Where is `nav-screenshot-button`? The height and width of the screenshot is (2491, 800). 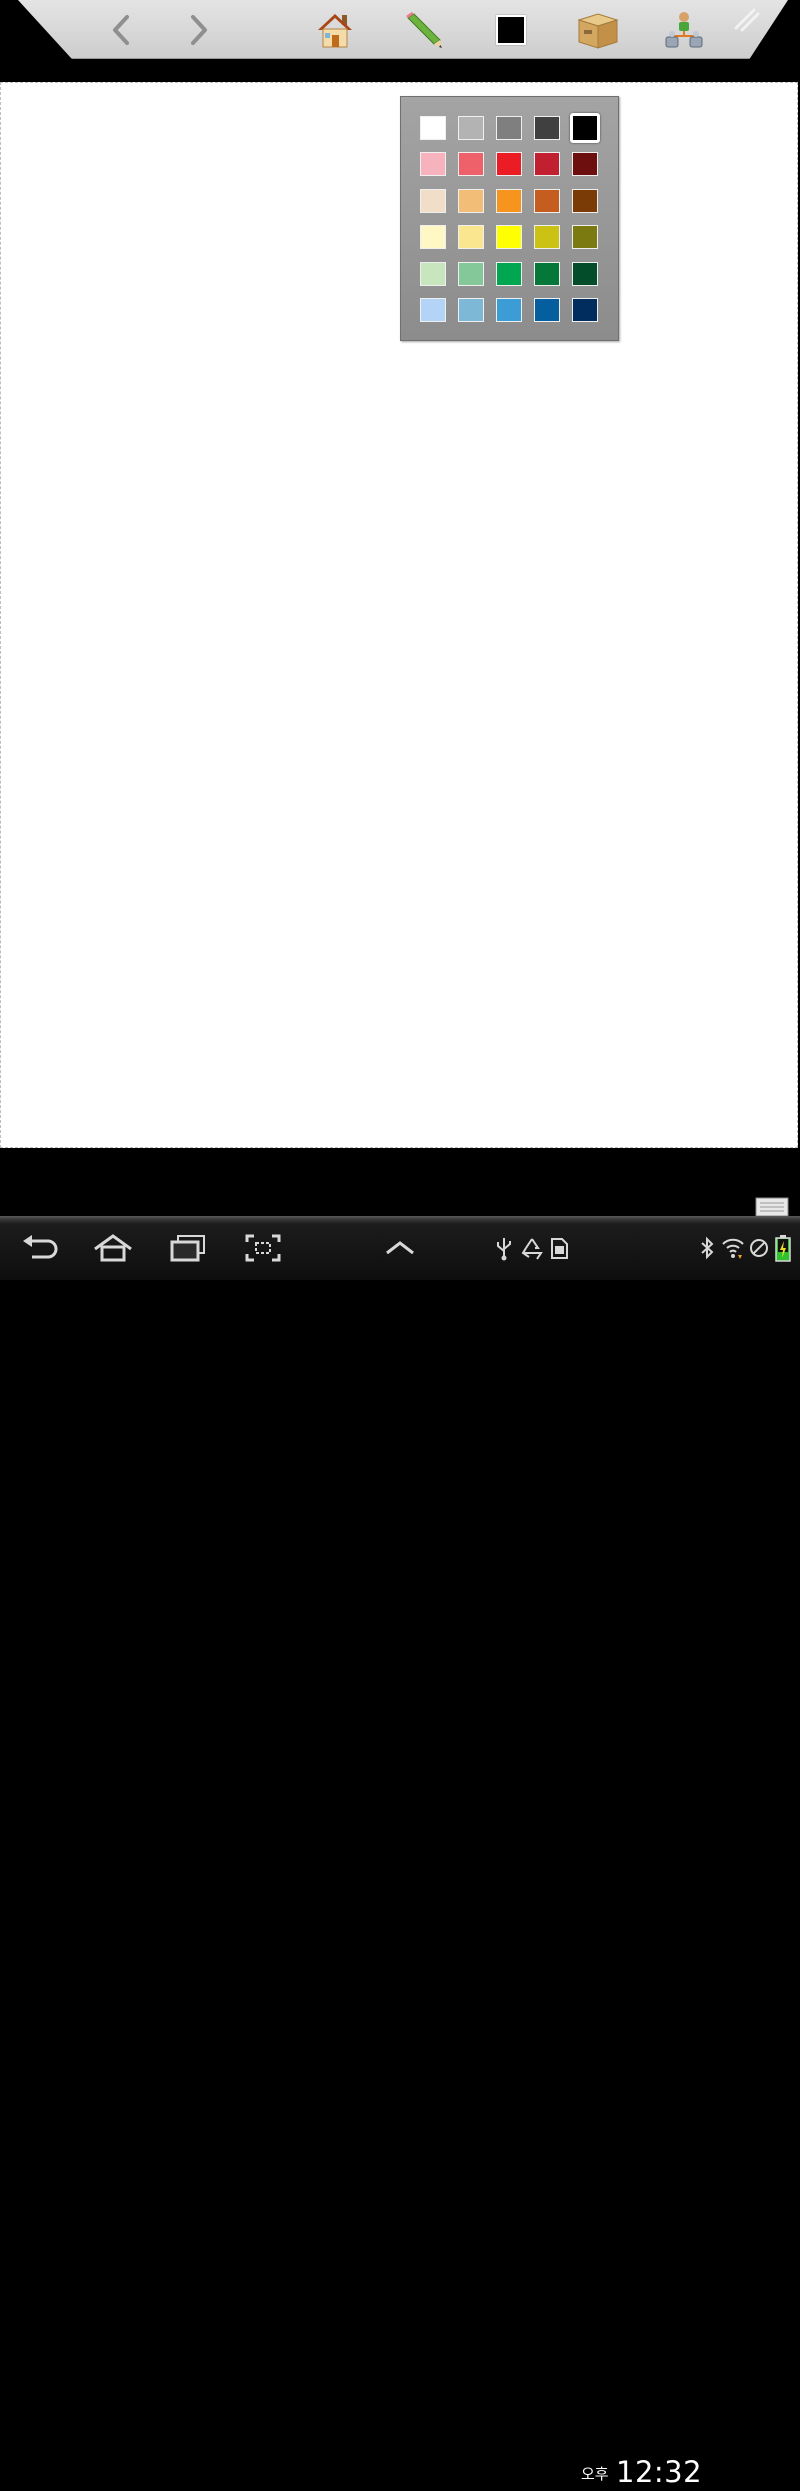 nav-screenshot-button is located at coordinates (263, 1248).